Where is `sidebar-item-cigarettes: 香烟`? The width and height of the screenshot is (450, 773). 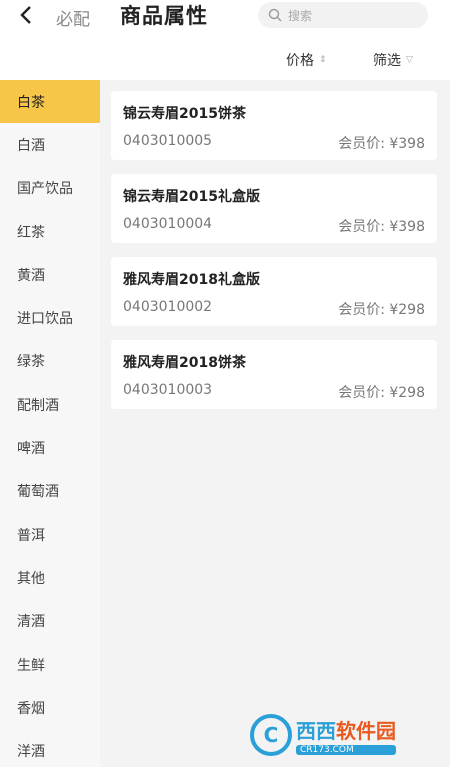
sidebar-item-cigarettes: 香烟 is located at coordinates (50, 707).